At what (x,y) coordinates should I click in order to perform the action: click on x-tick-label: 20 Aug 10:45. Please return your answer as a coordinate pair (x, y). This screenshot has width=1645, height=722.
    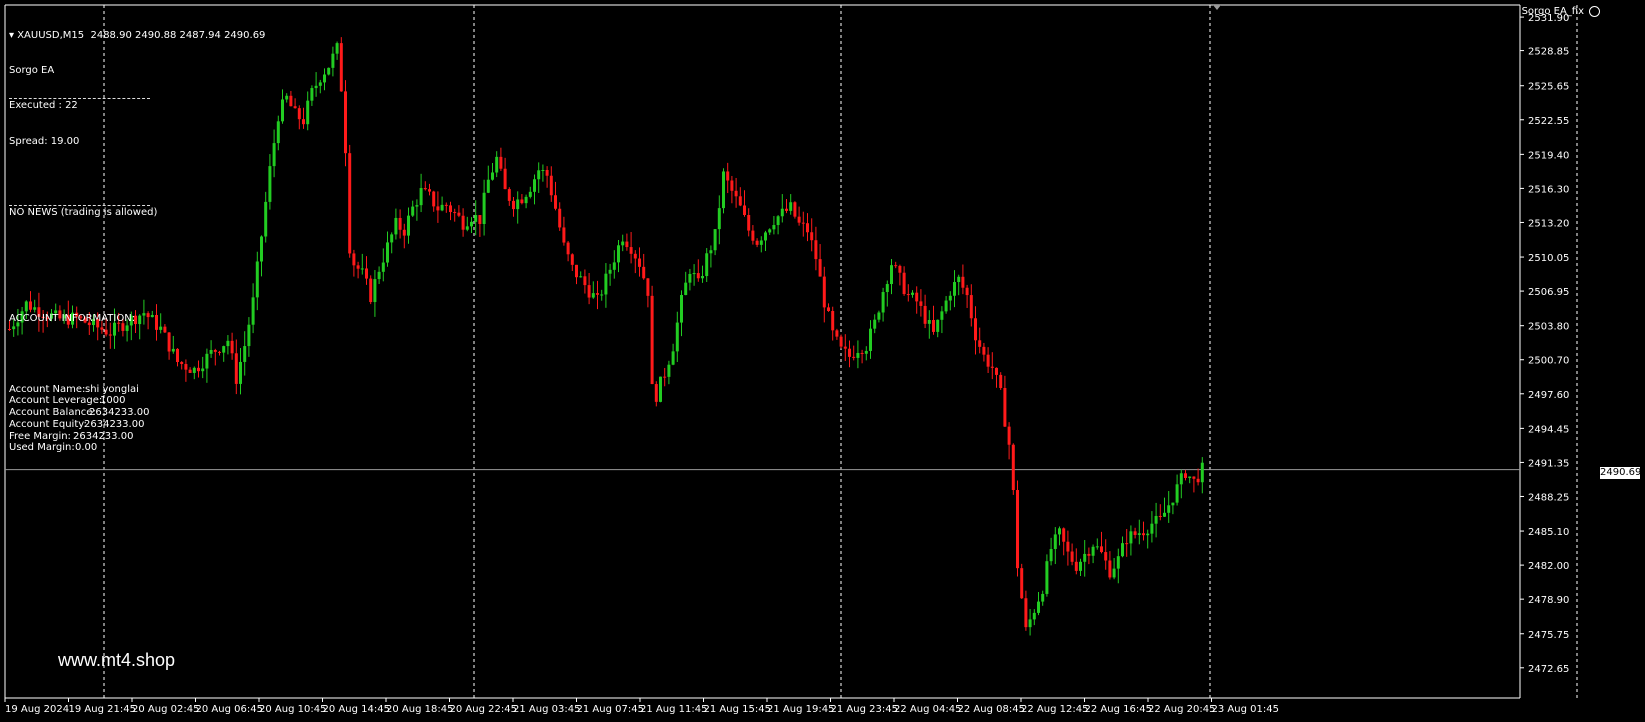
    Looking at the image, I should click on (292, 709).